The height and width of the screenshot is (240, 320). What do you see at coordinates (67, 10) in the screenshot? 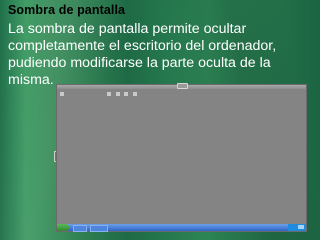
I see `slide-title: Sombra de pantalla` at bounding box center [67, 10].